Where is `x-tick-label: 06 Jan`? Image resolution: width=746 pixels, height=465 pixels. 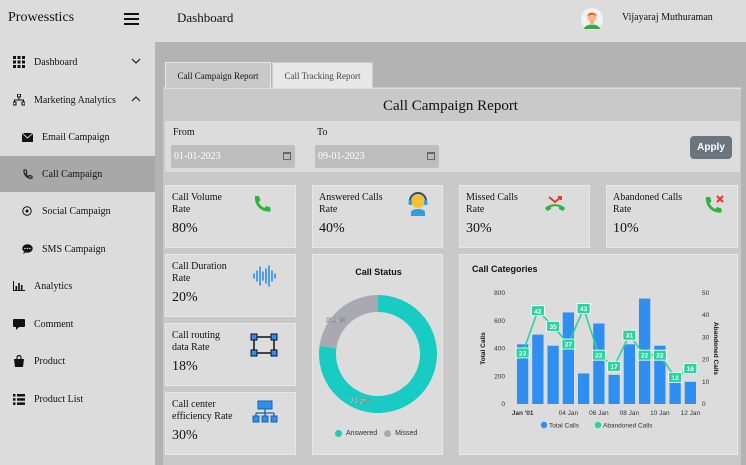 x-tick-label: 06 Jan is located at coordinates (599, 413).